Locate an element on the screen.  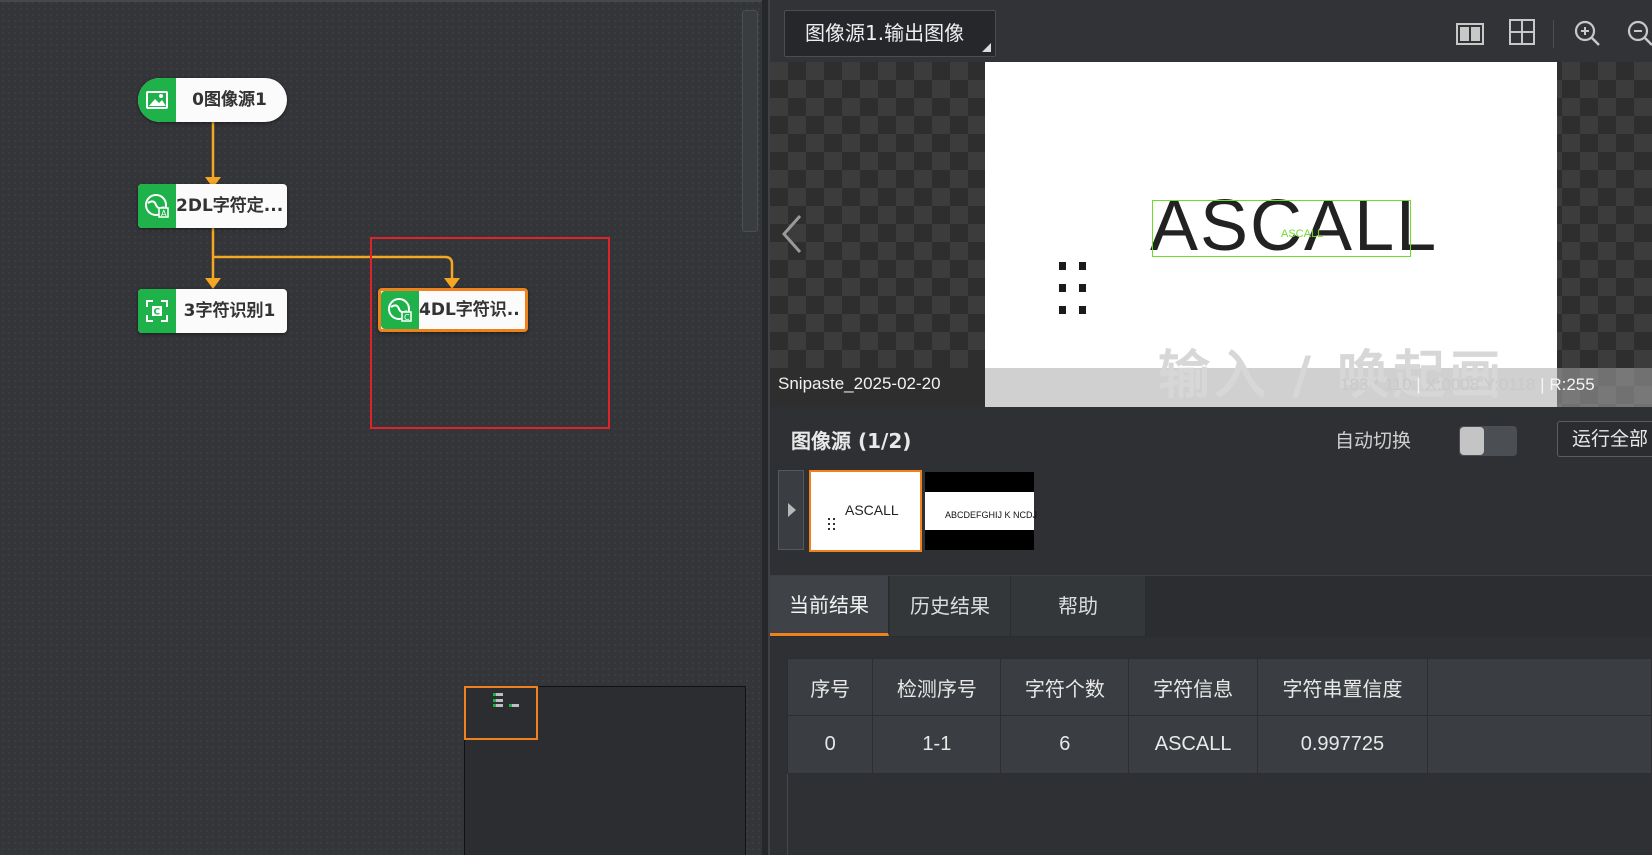
pixel-r: R:255 is located at coordinates (1572, 384).